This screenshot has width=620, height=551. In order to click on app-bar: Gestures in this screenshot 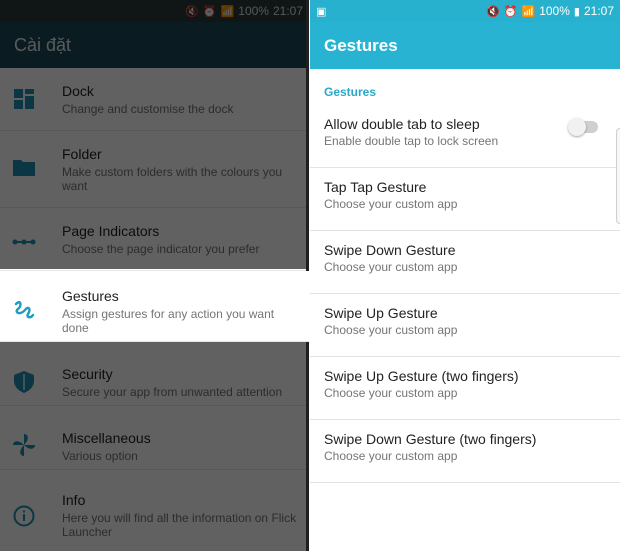, I will do `click(465, 45)`.